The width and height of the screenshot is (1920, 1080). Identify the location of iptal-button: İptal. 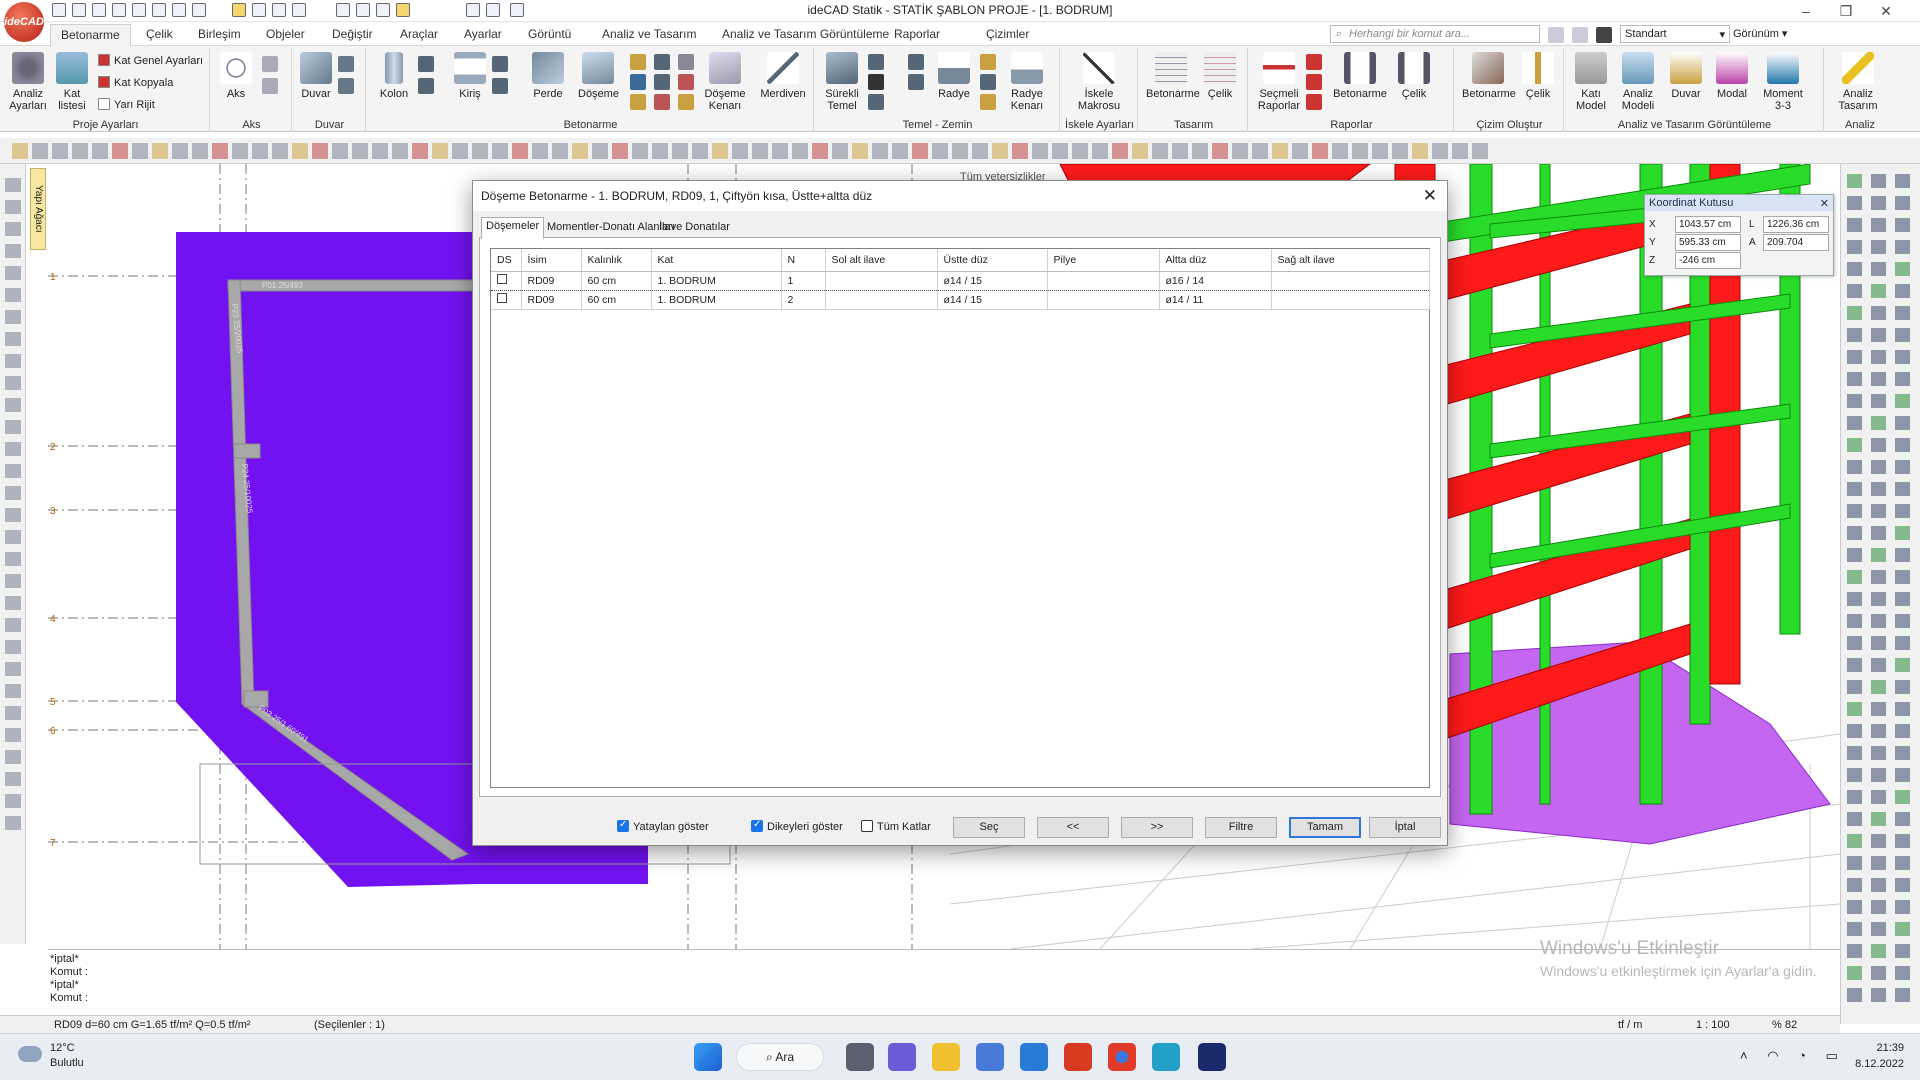
(1405, 827).